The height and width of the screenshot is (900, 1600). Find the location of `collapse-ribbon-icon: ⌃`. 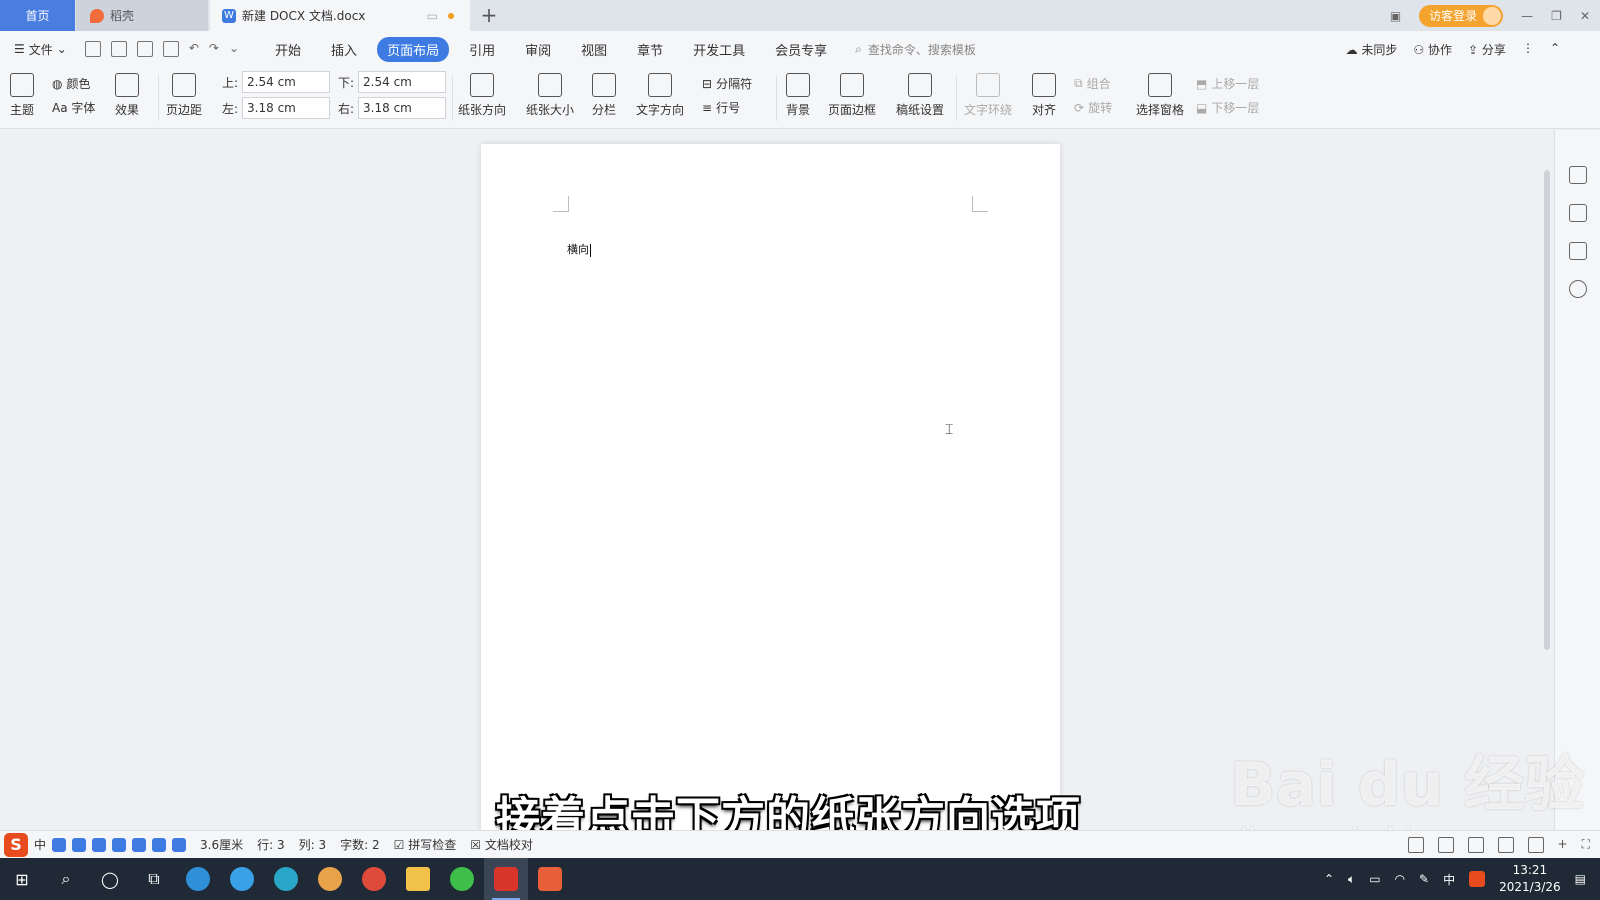

collapse-ribbon-icon: ⌃ is located at coordinates (1555, 49).